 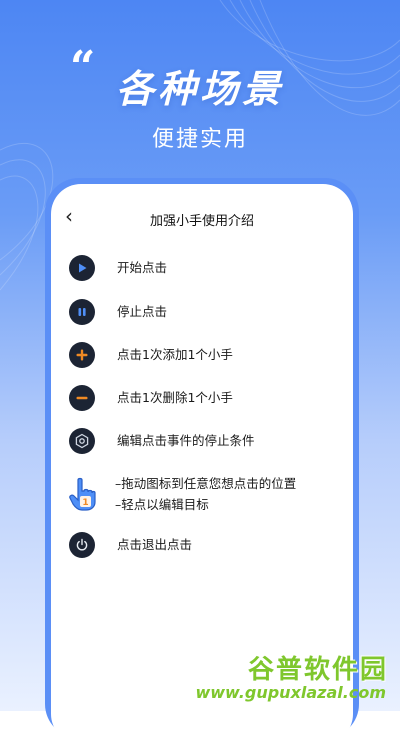 I want to click on list-item-label: 编辑点击事件的停止条件, so click(x=186, y=440).